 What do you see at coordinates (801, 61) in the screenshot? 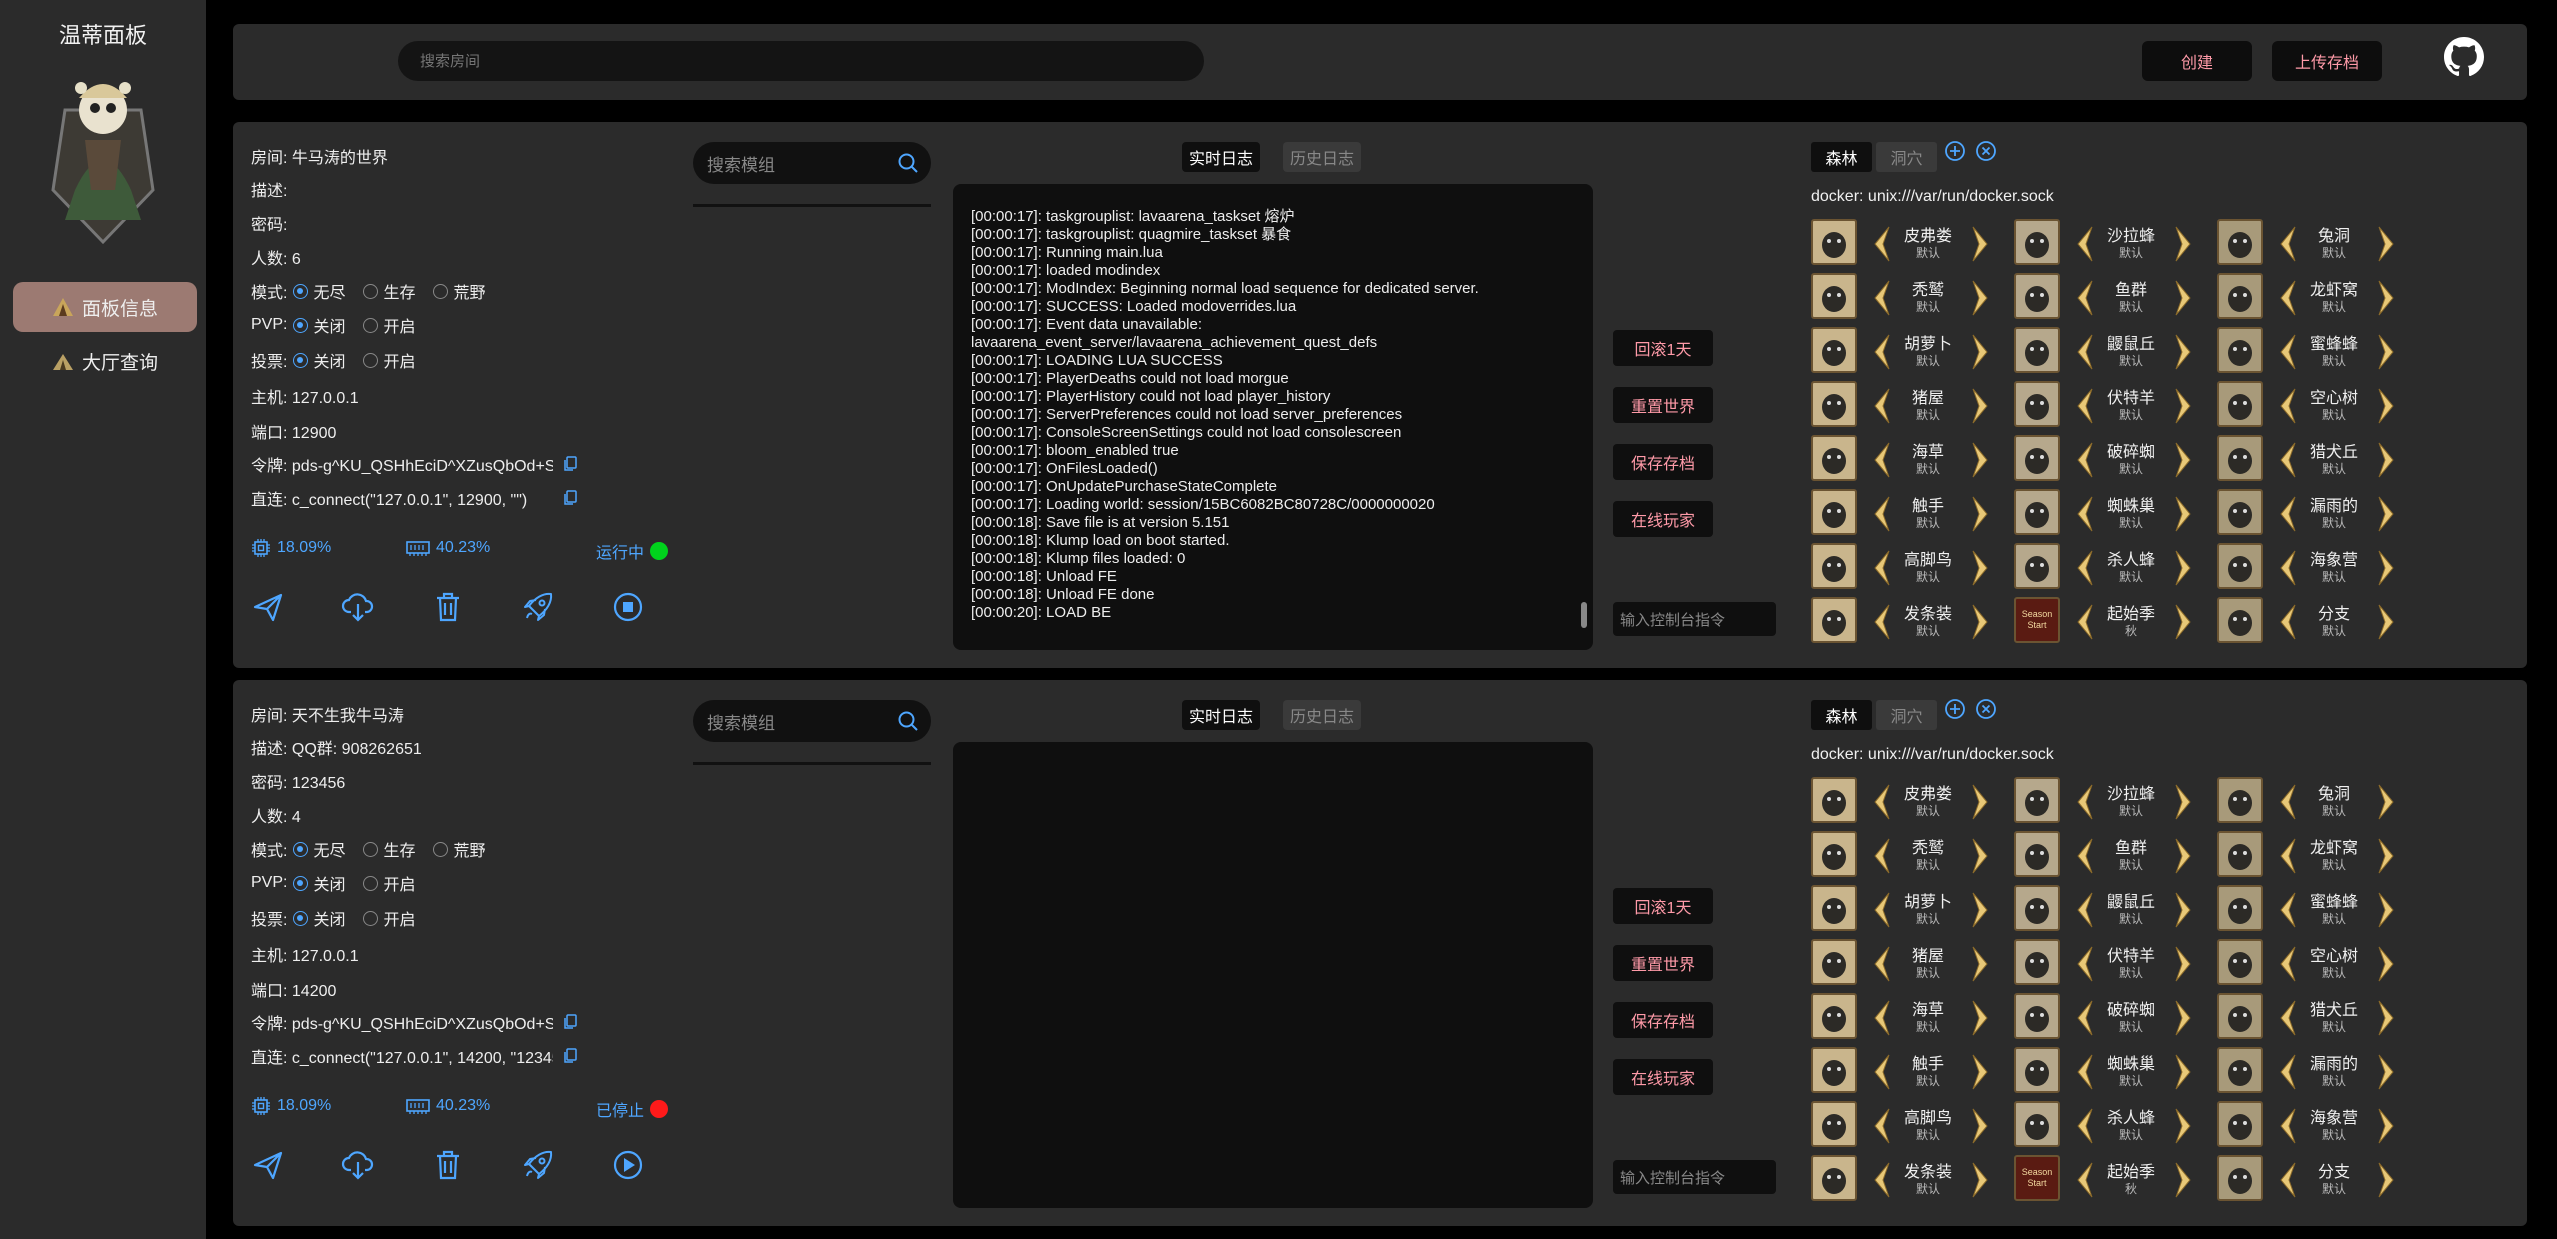
I see `room-search-input` at bounding box center [801, 61].